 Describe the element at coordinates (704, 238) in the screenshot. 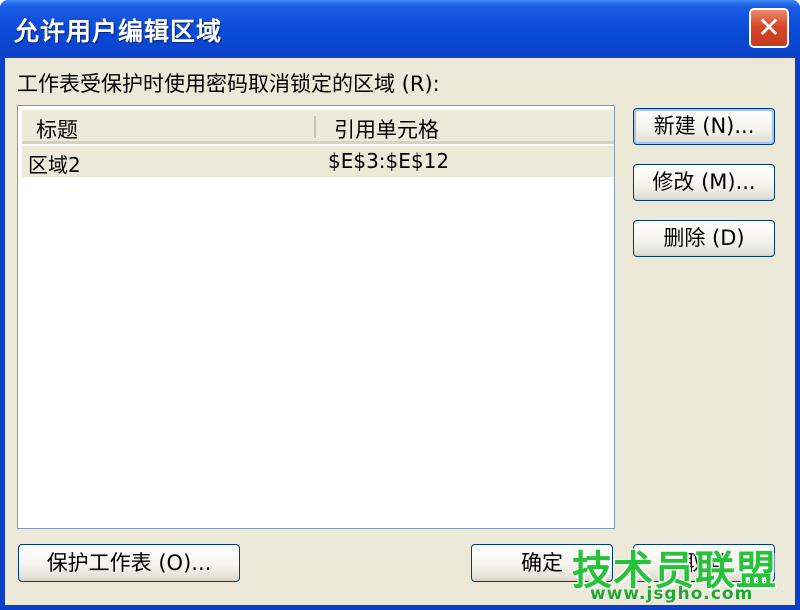

I see `delete-button: 删除 (D)` at that location.